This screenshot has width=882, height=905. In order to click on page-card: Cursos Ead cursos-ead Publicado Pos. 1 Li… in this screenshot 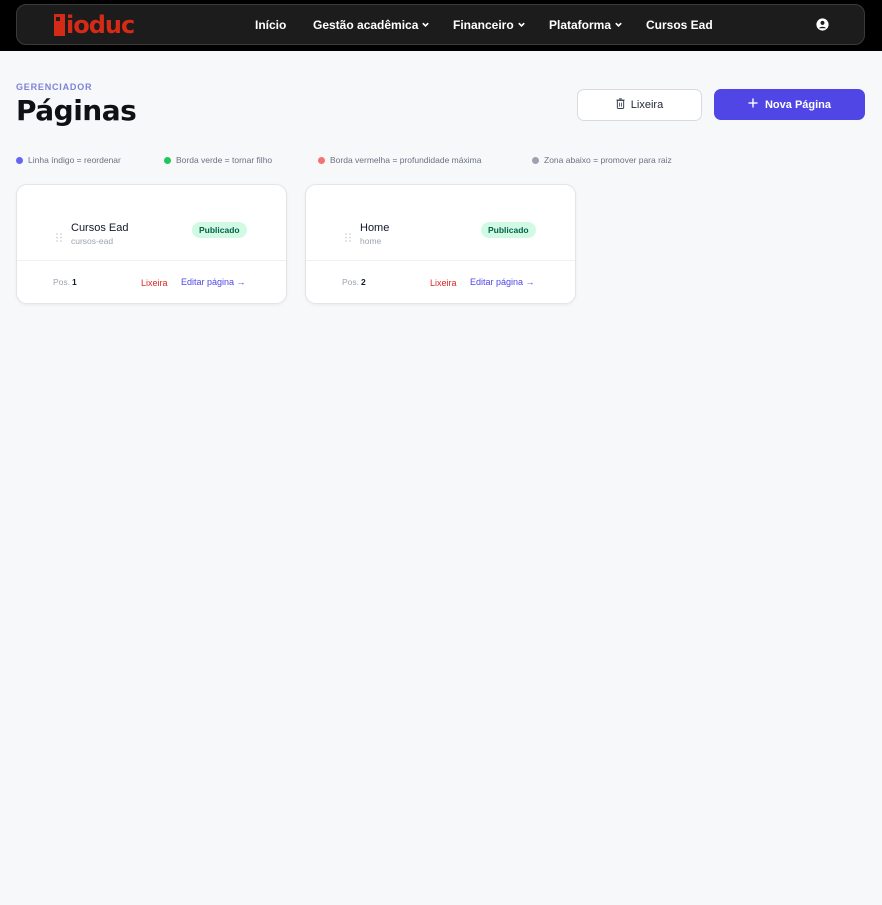, I will do `click(151, 244)`.